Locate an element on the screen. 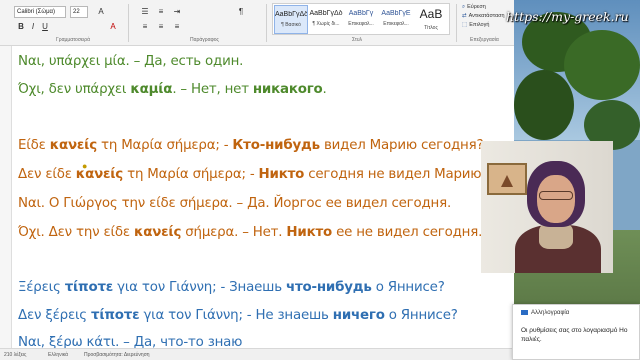  align-center-icon: ≡ is located at coordinates (161, 27).